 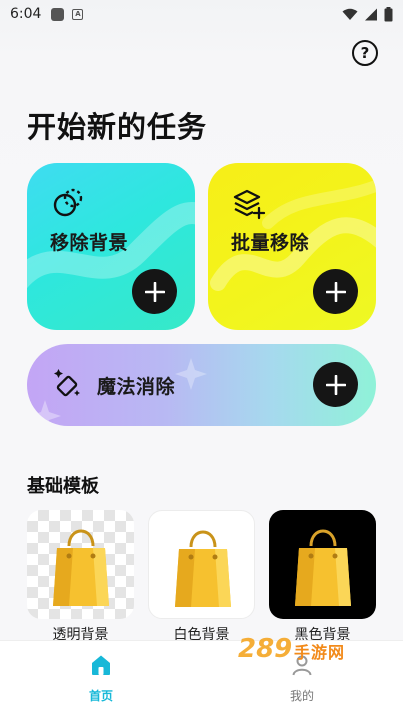 I want to click on notification-icon, so click(x=58, y=14).